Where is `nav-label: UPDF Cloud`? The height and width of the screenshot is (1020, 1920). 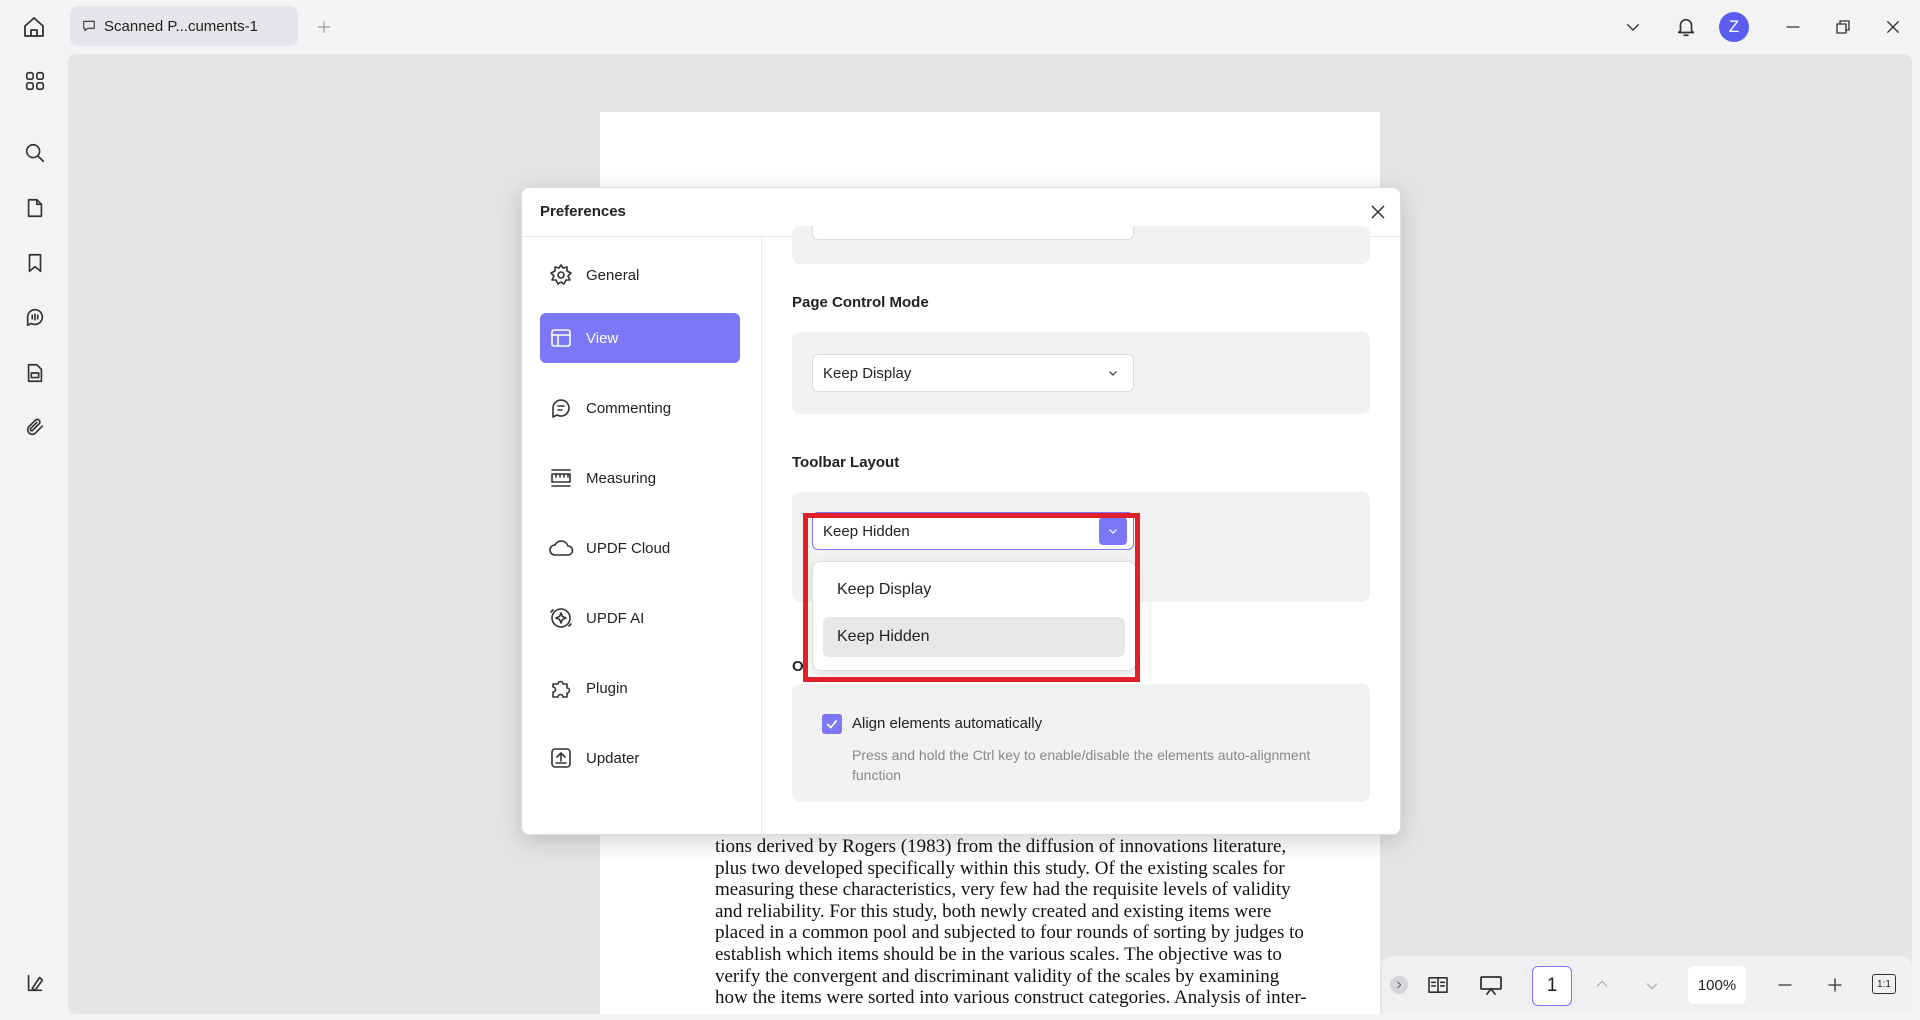 nav-label: UPDF Cloud is located at coordinates (628, 548).